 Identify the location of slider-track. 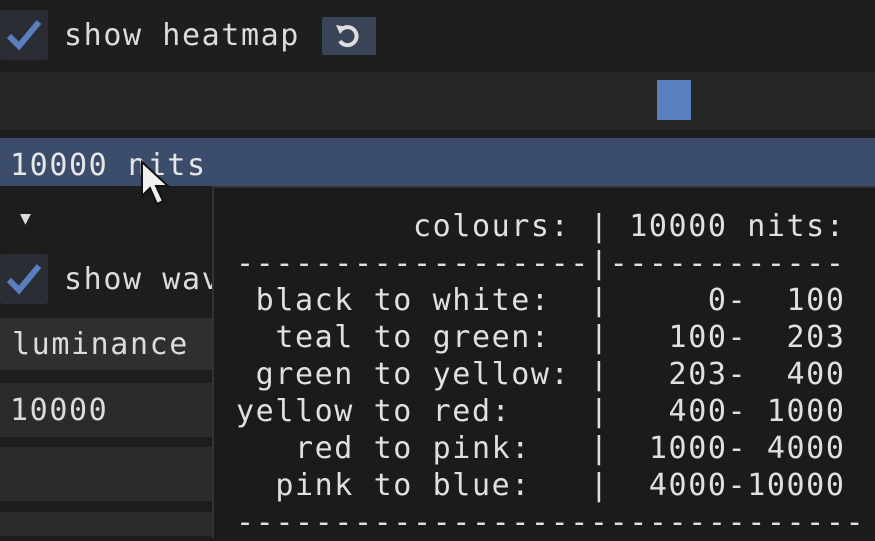
(437, 101).